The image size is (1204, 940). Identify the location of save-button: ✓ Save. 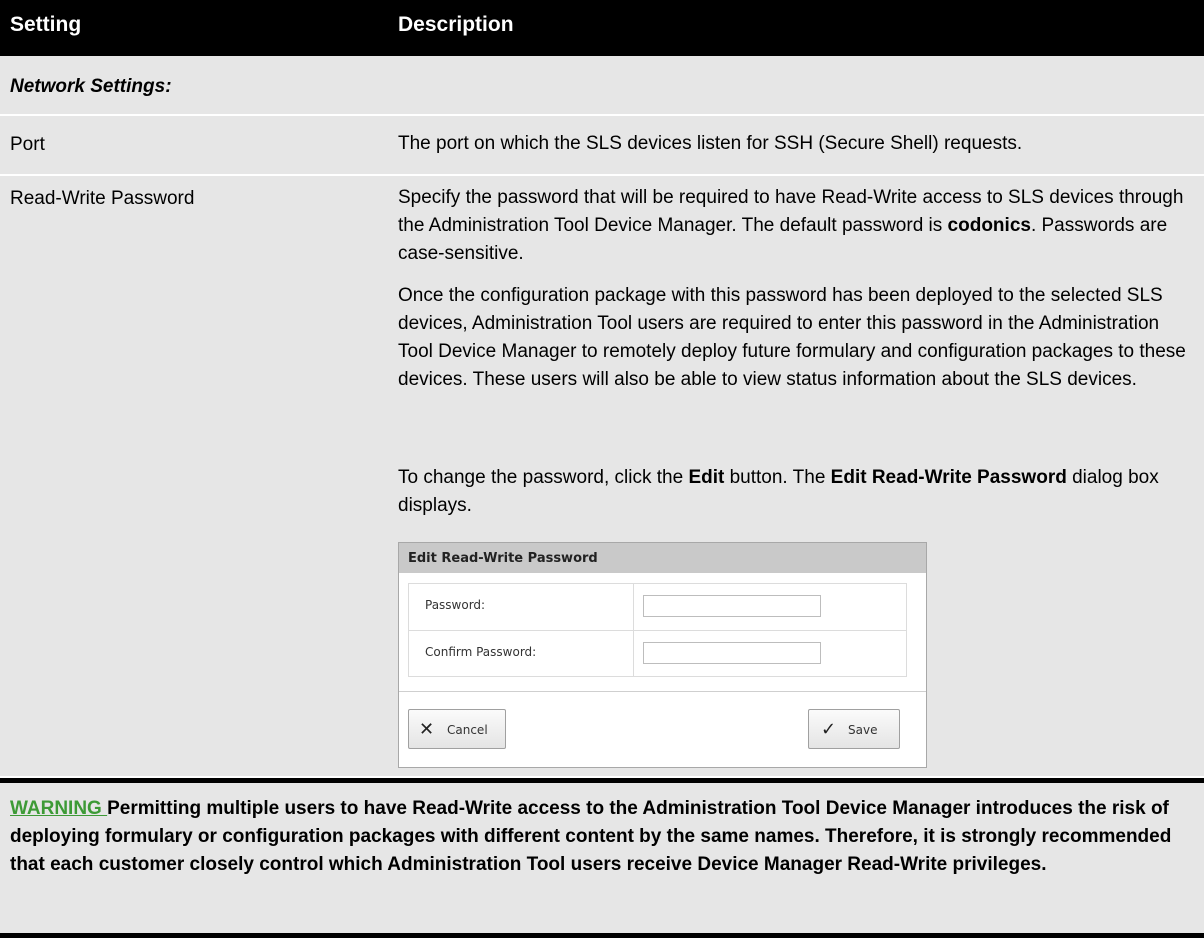
(854, 729).